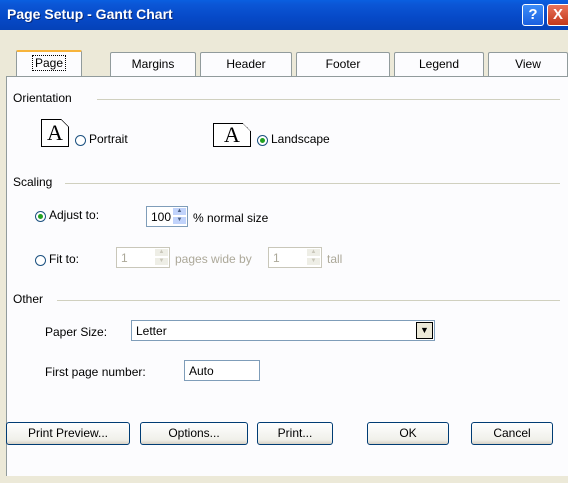 Image resolution: width=568 pixels, height=483 pixels. What do you see at coordinates (283, 330) in the screenshot?
I see `paper-size-dropdown: Letter ▼` at bounding box center [283, 330].